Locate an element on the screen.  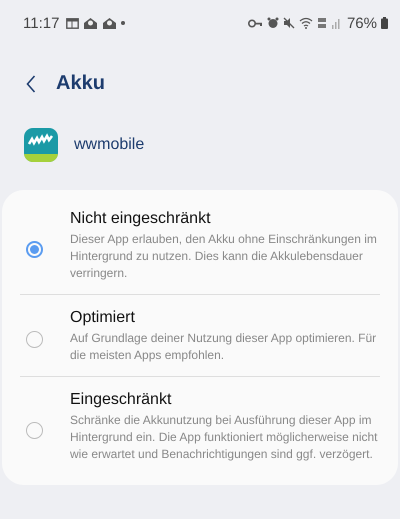
app-name: wwmobile is located at coordinates (109, 145).